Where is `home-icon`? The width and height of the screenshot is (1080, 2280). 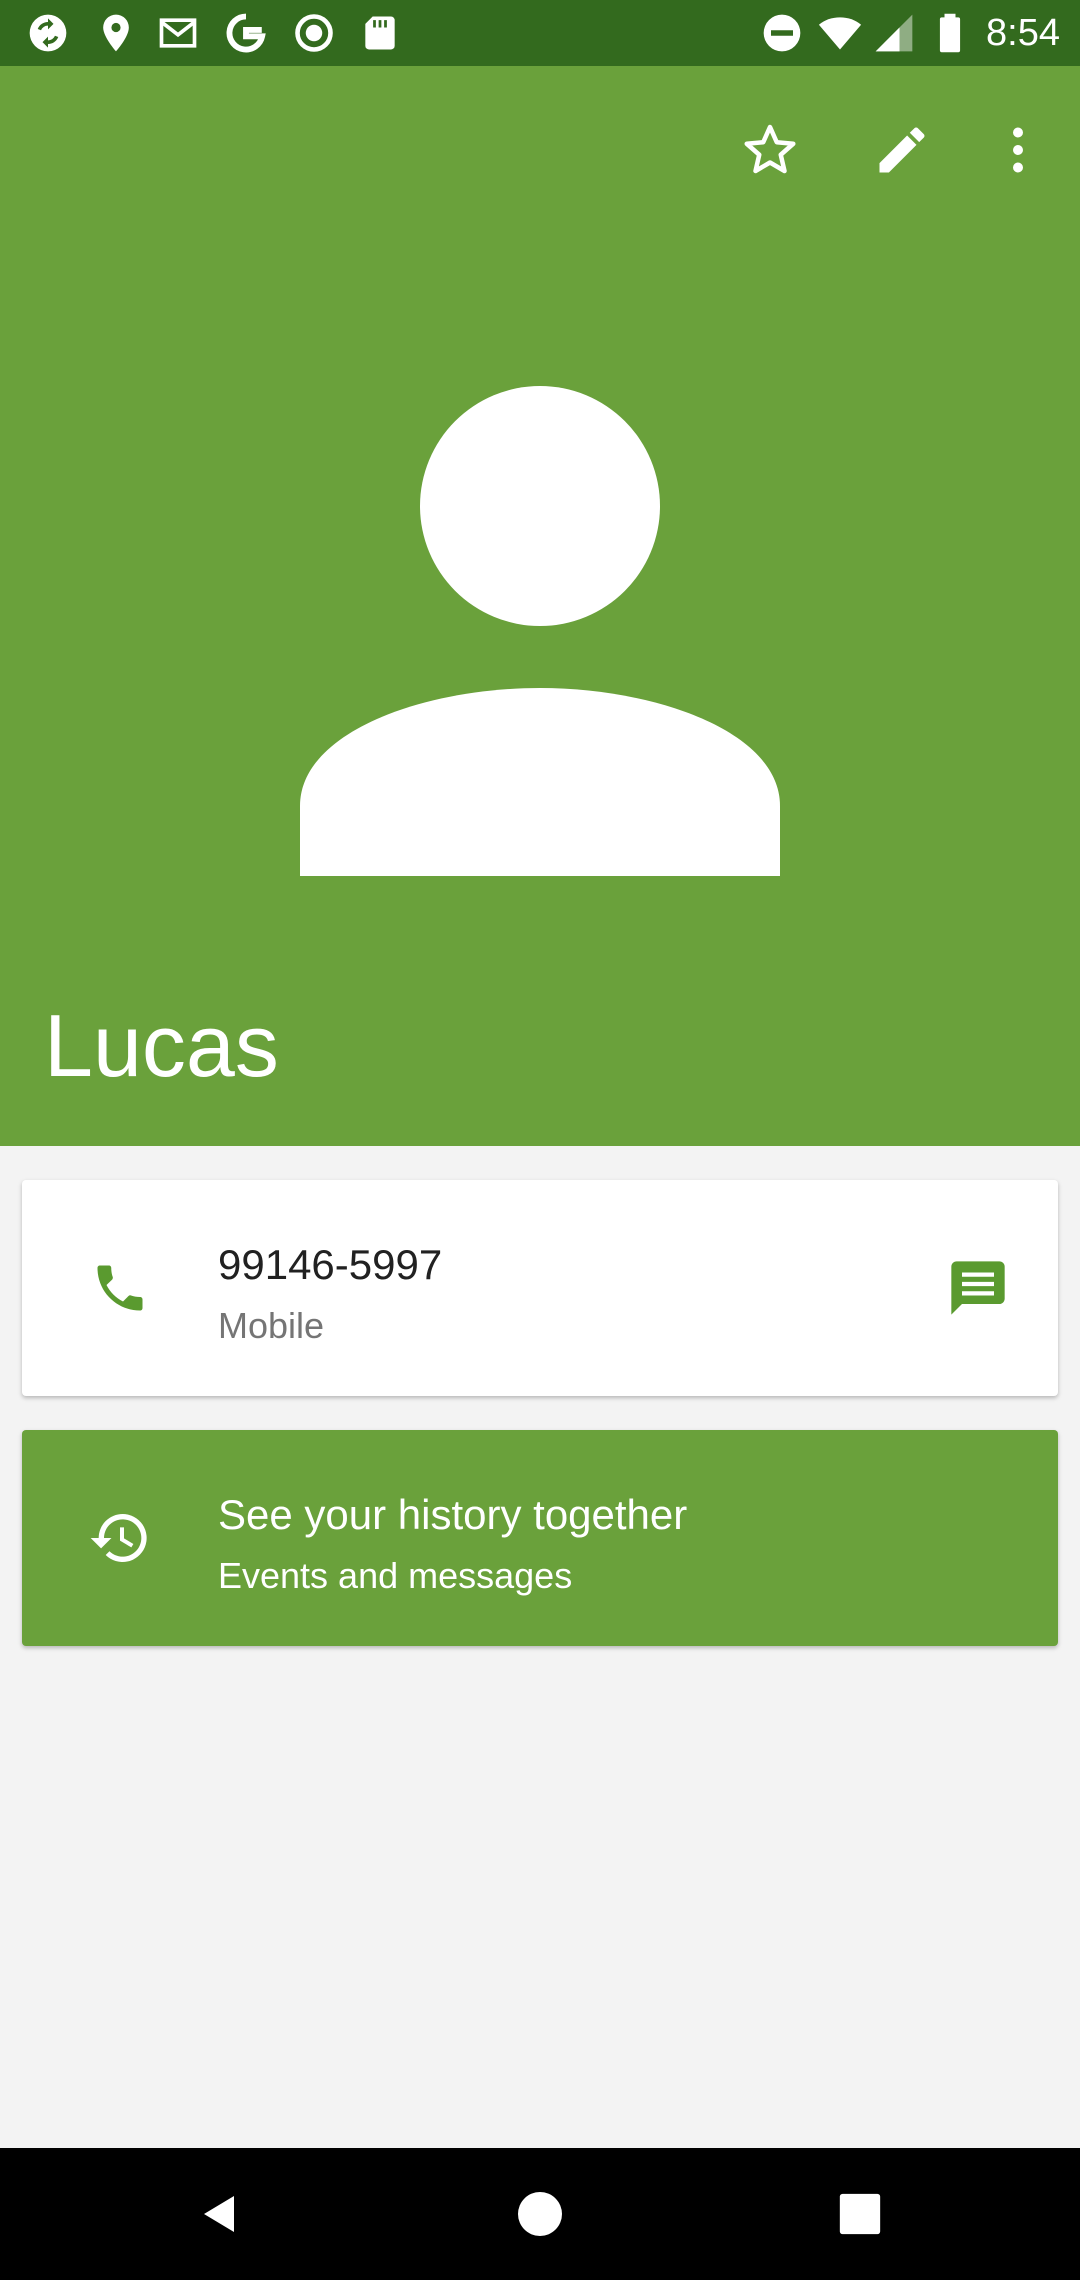 home-icon is located at coordinates (540, 2214).